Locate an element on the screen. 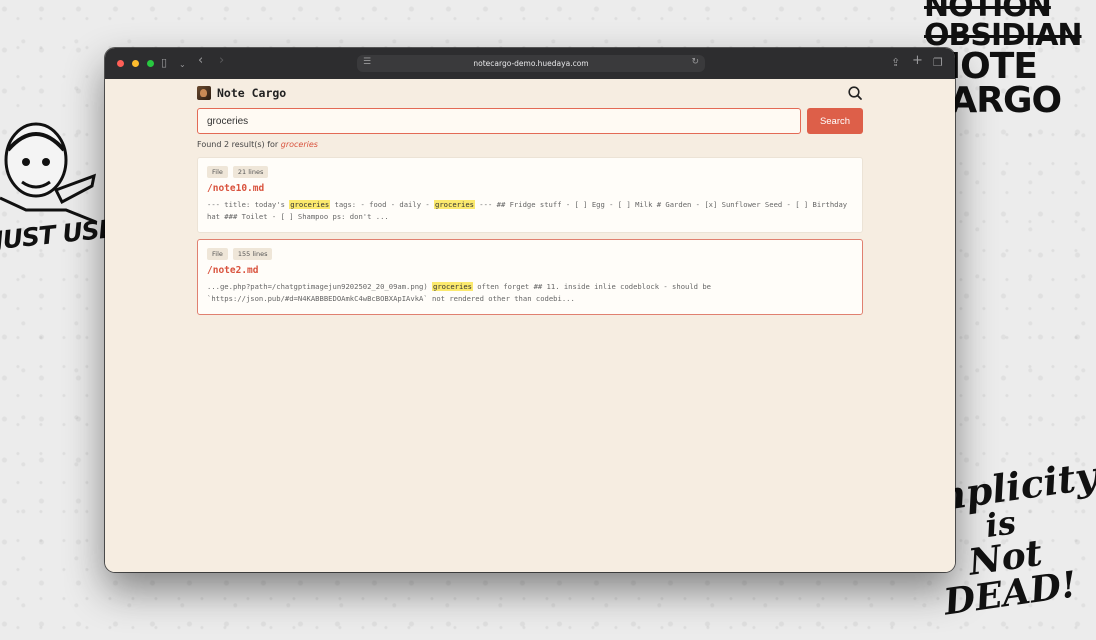  page-settings-icon: ☰ is located at coordinates (367, 62).